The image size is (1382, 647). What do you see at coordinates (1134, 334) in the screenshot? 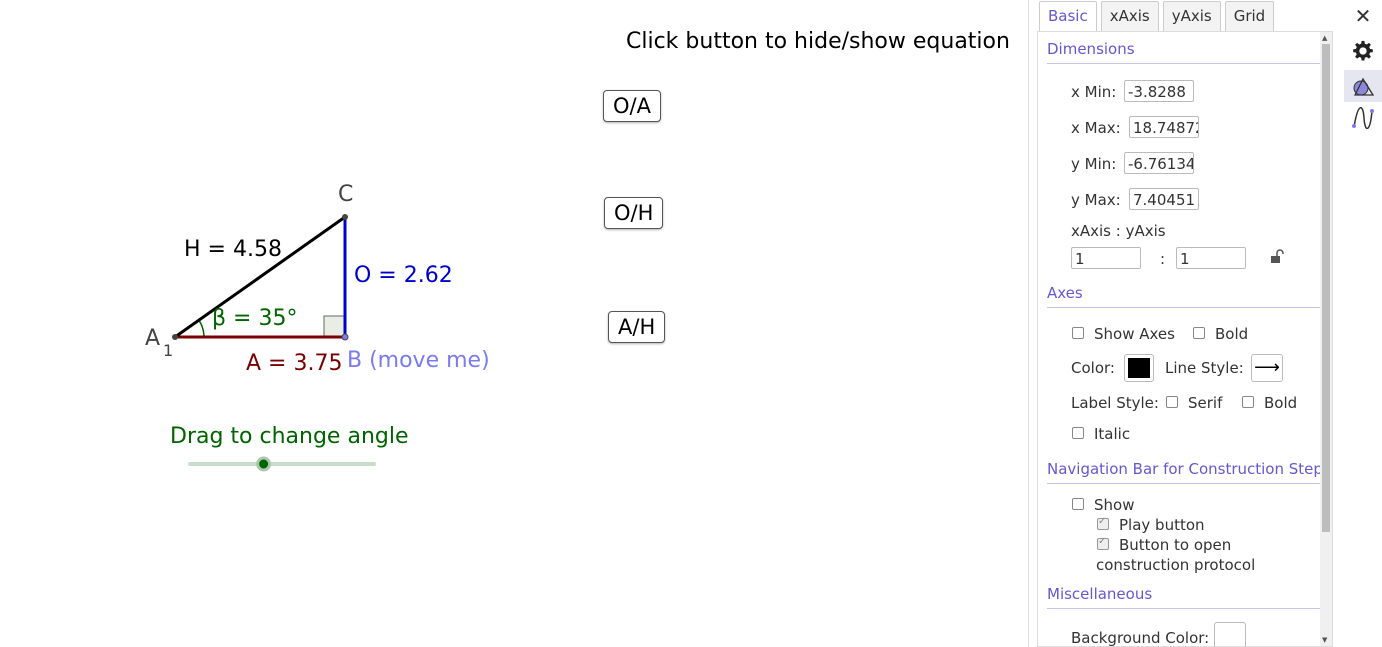
I see `show-axes-label: Show Axes` at bounding box center [1134, 334].